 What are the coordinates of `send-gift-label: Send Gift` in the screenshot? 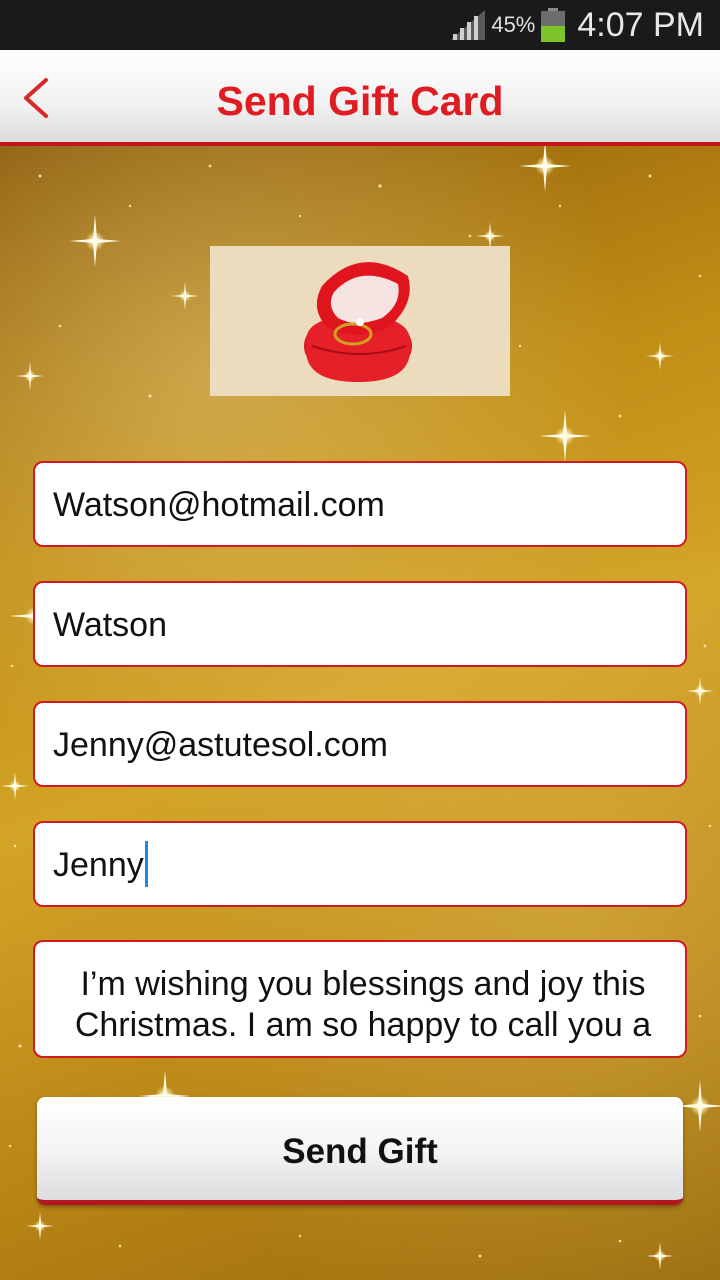 It's located at (360, 1151).